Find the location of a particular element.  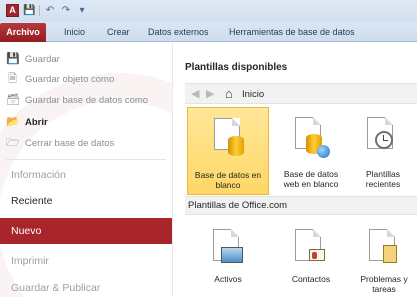

label-line2: web en blanco is located at coordinates (311, 184).